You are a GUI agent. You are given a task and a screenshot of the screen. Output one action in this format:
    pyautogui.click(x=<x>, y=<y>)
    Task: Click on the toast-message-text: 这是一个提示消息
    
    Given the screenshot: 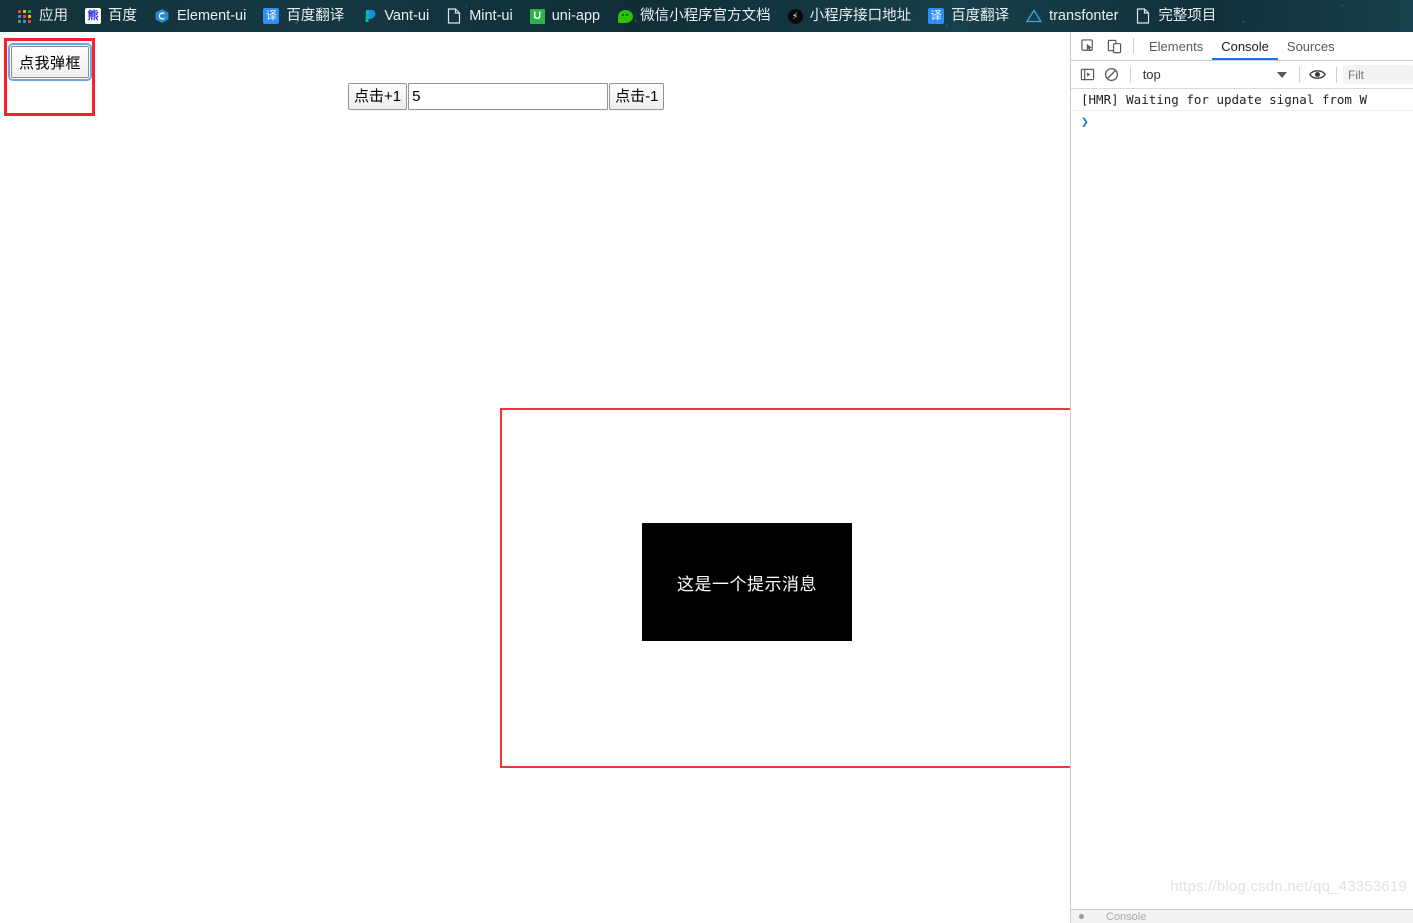 What is the action you would take?
    pyautogui.click(x=747, y=584)
    